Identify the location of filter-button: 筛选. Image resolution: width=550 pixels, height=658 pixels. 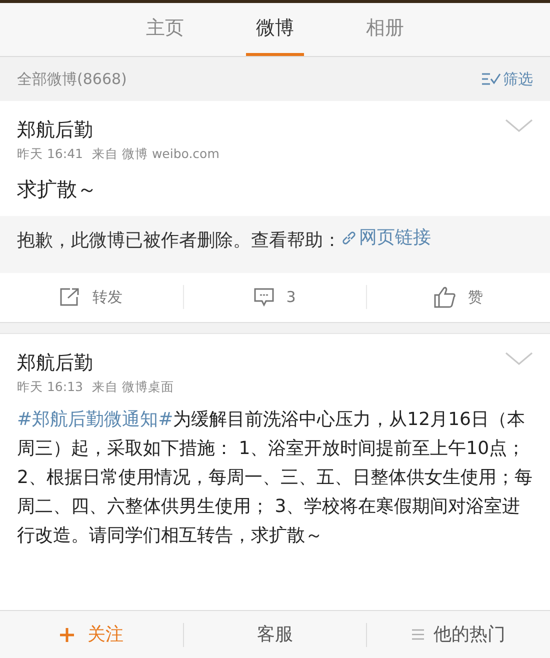
(507, 79).